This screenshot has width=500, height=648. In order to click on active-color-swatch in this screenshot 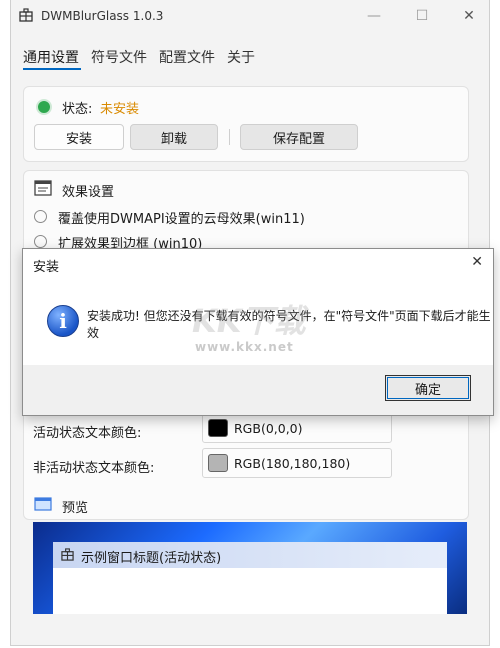, I will do `click(218, 428)`.